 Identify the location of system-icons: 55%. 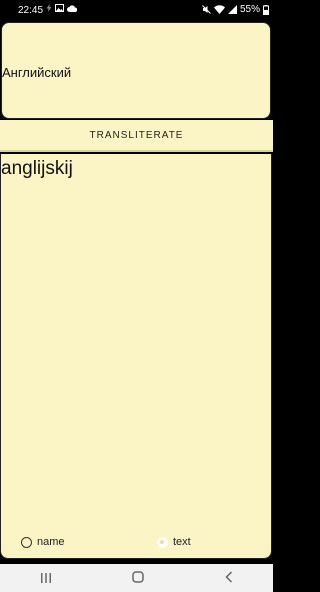
(235, 9).